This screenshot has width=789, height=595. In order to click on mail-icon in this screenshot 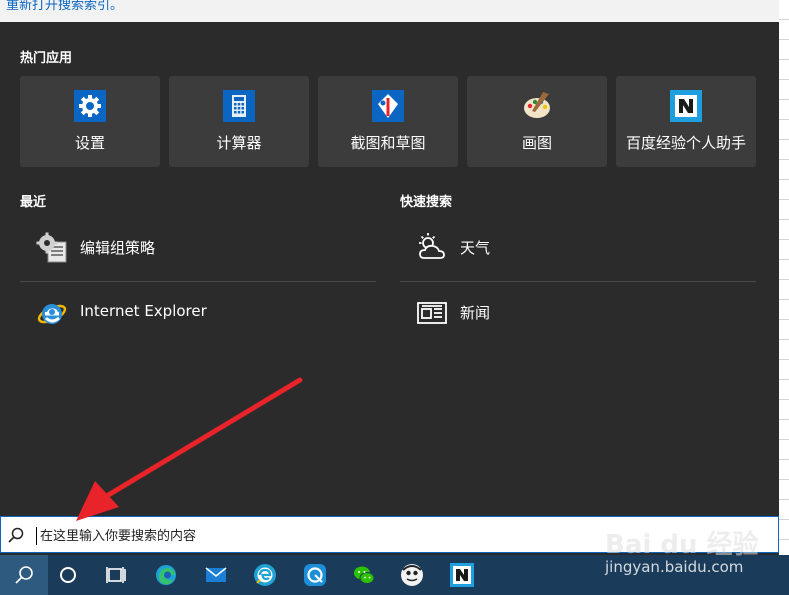, I will do `click(216, 574)`.